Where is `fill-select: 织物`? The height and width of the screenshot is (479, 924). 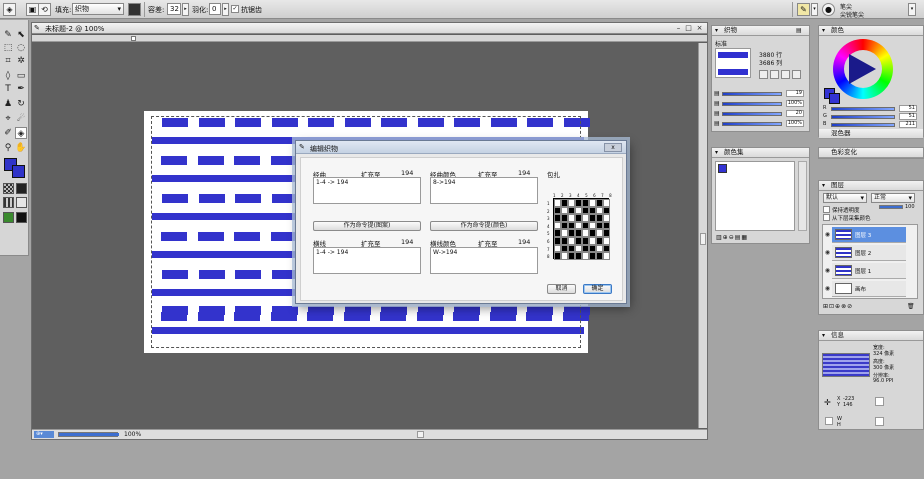
fill-select: 织物 is located at coordinates (98, 9).